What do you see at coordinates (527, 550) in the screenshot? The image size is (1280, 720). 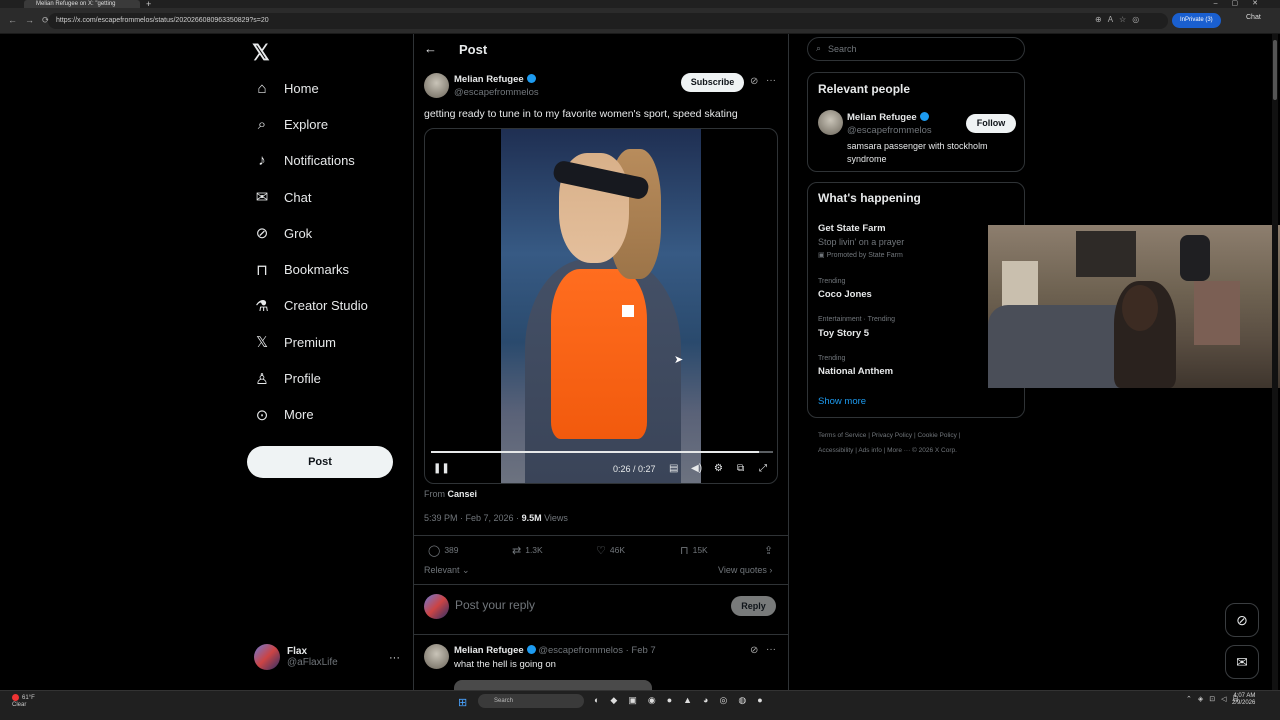 I see `repost-action: ⇄ 1.3K` at bounding box center [527, 550].